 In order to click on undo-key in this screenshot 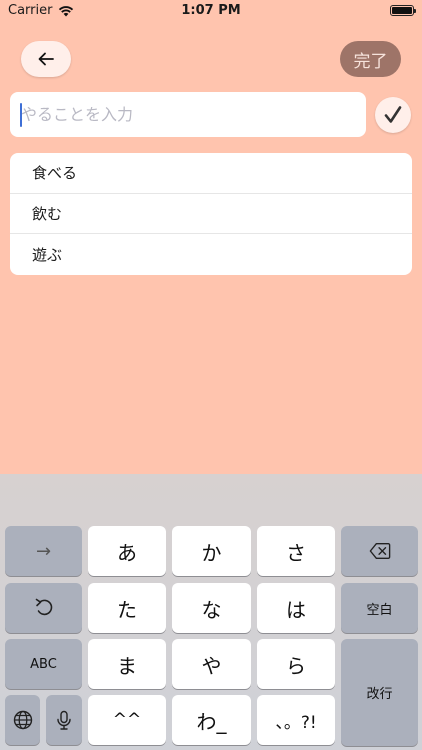, I will do `click(43, 608)`.